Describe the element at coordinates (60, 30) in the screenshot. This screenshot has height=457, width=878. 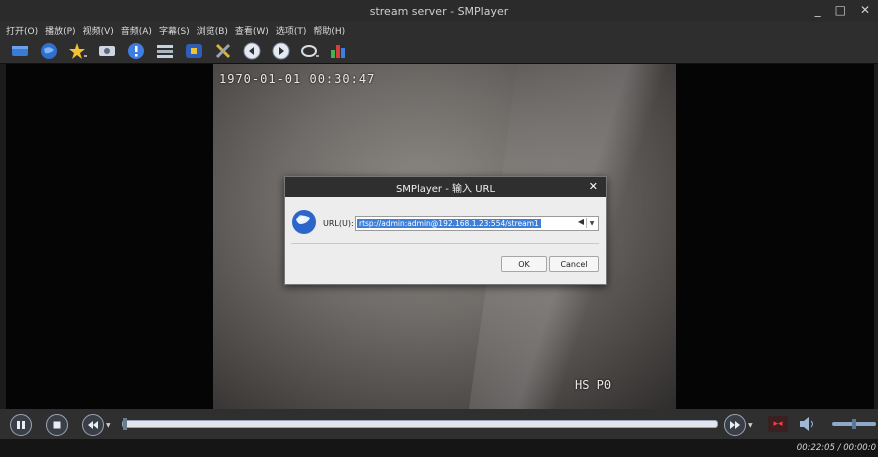
I see `menu-play: 播放(P)` at that location.